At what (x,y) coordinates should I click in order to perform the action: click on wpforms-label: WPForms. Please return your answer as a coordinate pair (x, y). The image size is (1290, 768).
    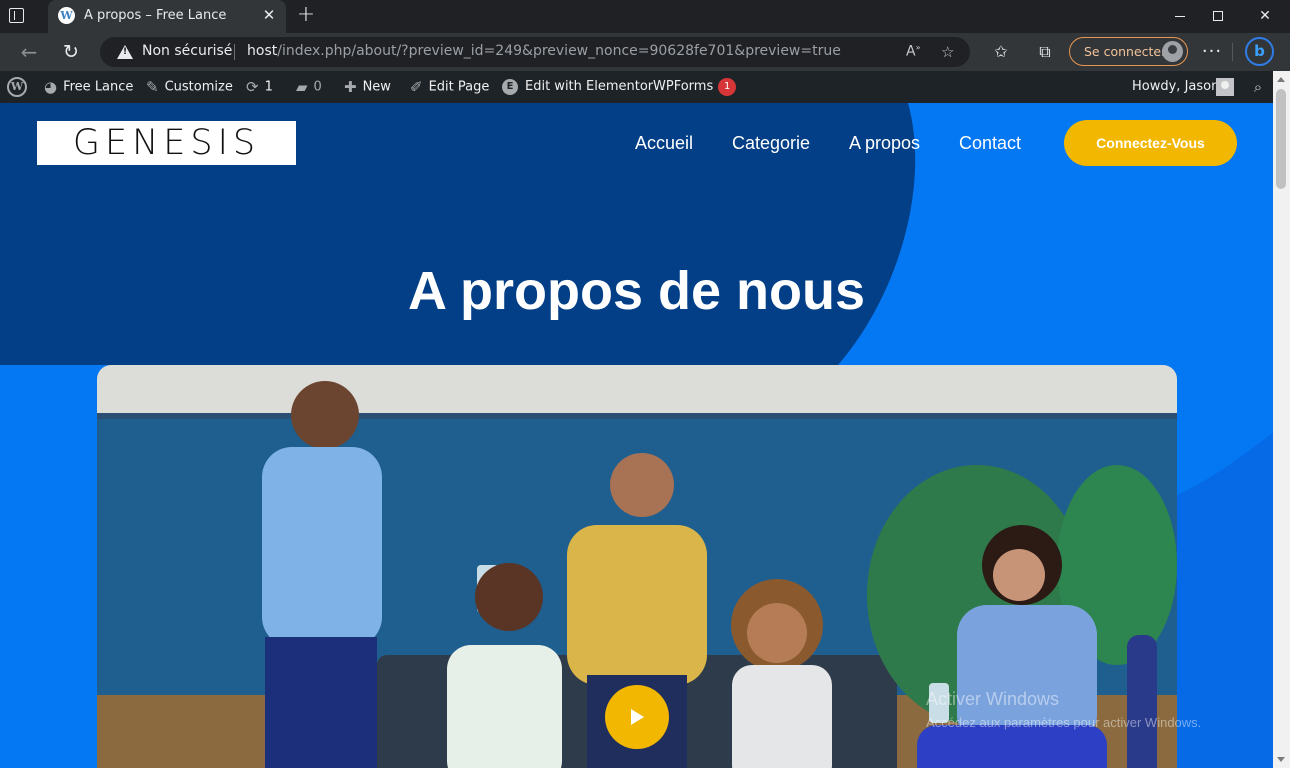
    Looking at the image, I should click on (683, 86).